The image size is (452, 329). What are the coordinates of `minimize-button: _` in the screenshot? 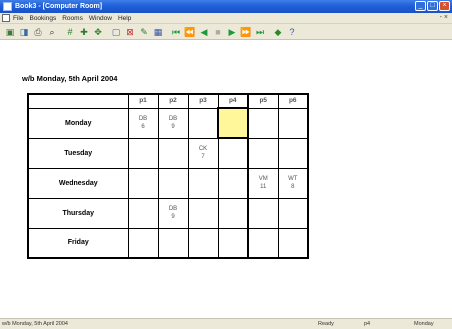 It's located at (420, 6).